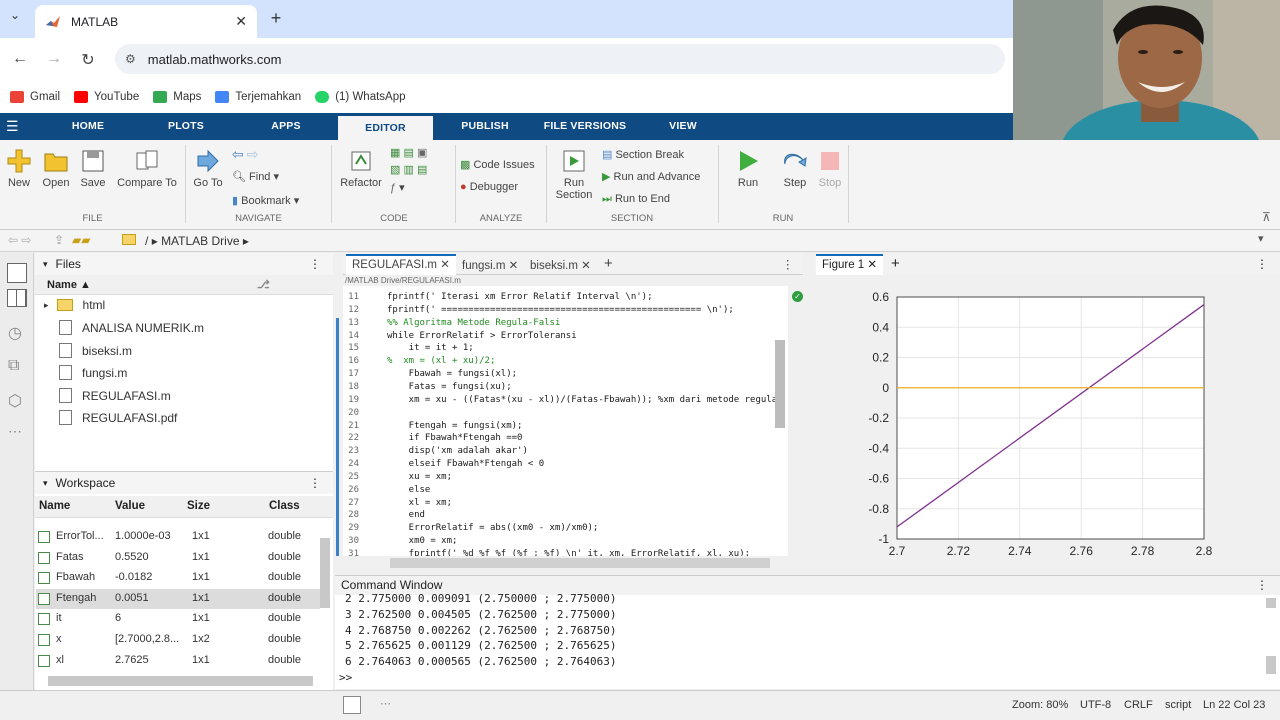 The image size is (1280, 720). Describe the element at coordinates (15, 15) in the screenshot. I see `tab-search-icon: ⌄` at that location.